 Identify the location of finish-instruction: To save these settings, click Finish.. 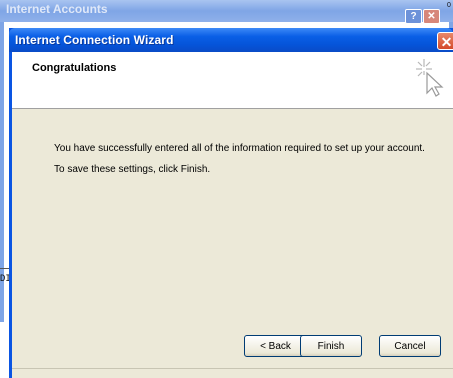
(132, 169).